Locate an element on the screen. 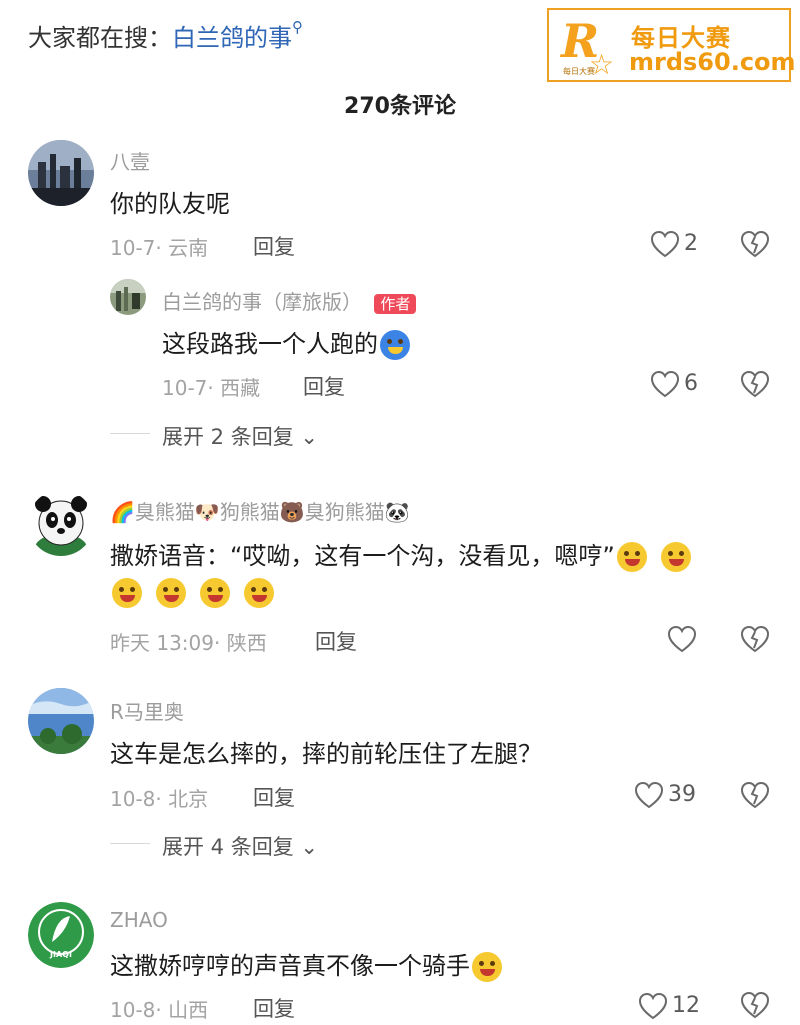 This screenshot has height=1025, width=800. comment-author: 🌈臭熊猫🐶狗熊猫🐻臭狗熊猫🐼 is located at coordinates (260, 510).